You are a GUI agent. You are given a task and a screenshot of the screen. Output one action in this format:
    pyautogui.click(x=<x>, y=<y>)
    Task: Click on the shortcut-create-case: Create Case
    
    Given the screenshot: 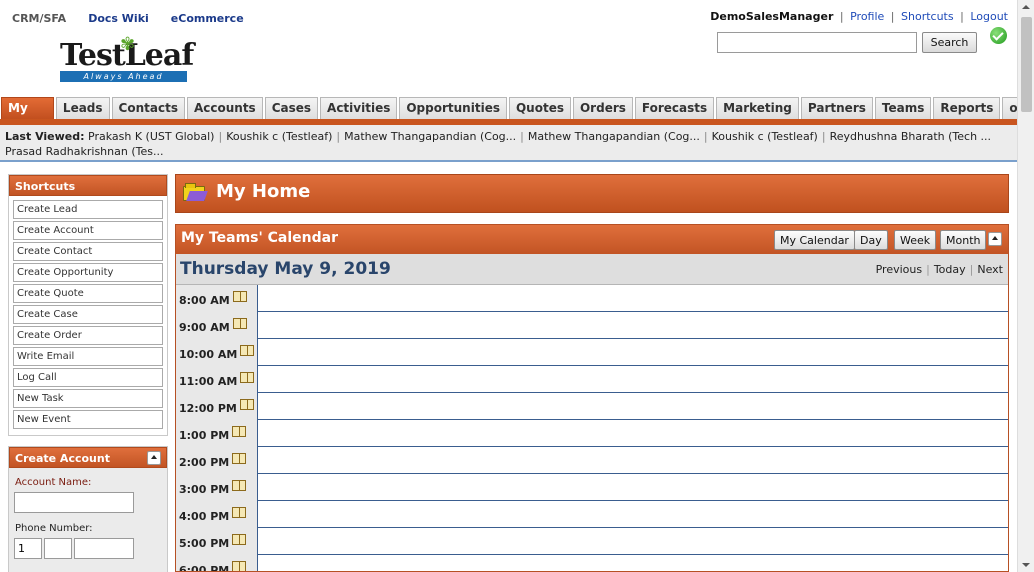 What is the action you would take?
    pyautogui.click(x=88, y=314)
    